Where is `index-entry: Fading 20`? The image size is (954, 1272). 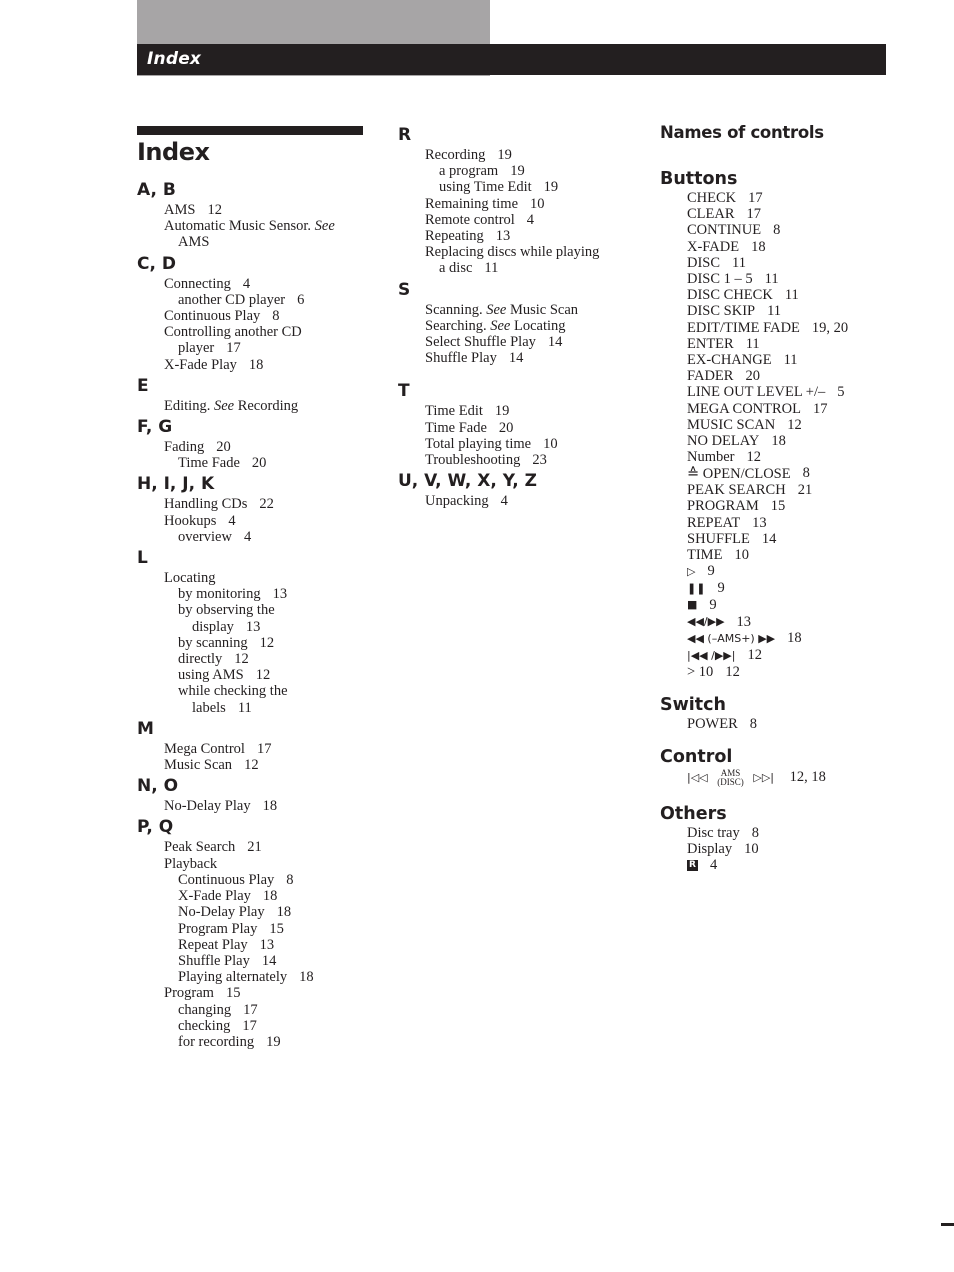
index-entry: Fading 20 is located at coordinates (263, 447).